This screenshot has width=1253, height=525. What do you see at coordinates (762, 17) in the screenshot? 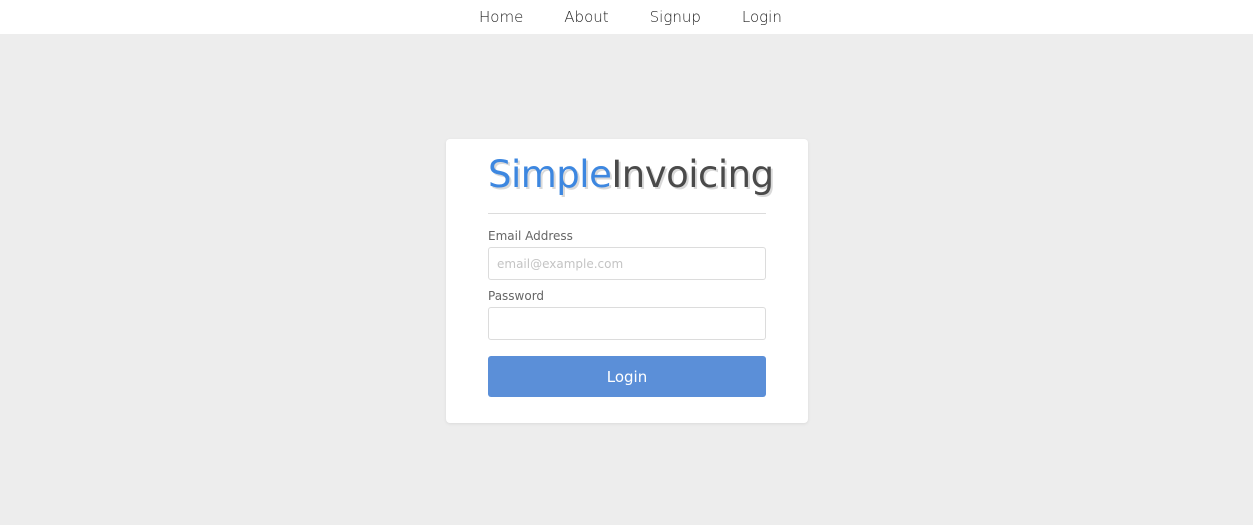
I see `nav-login-link: Login` at bounding box center [762, 17].